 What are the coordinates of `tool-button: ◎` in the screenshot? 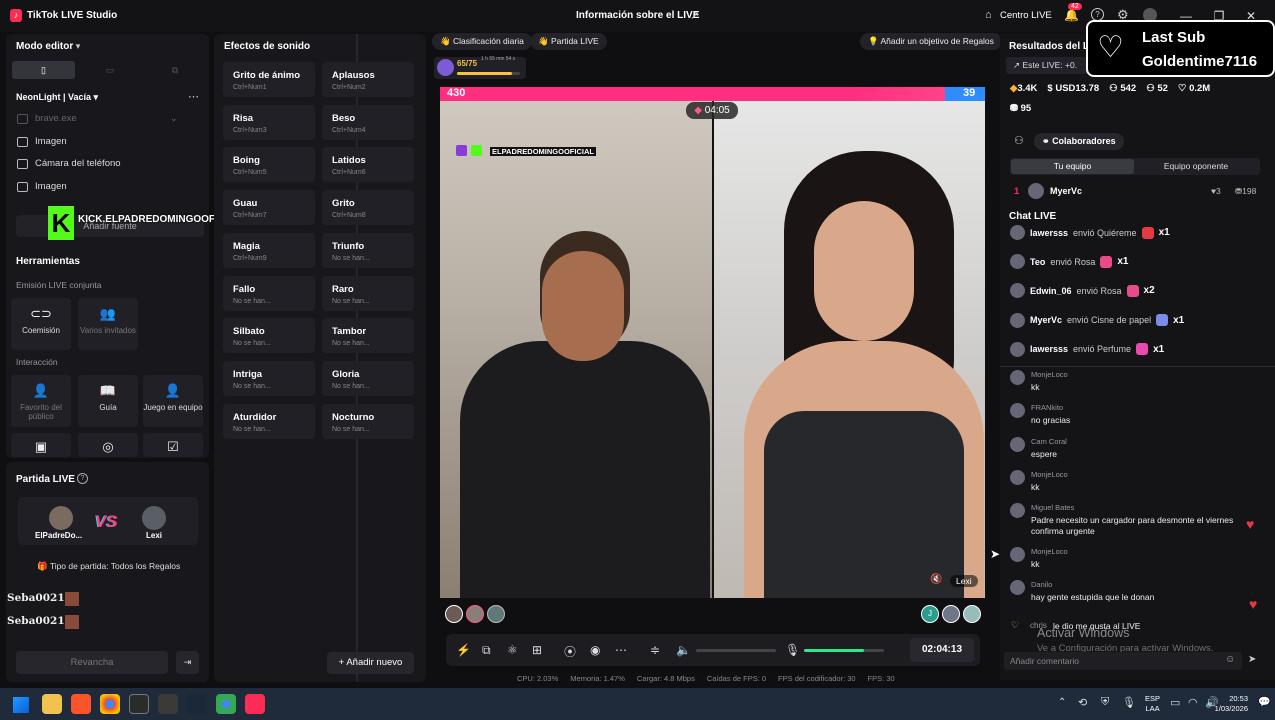 It's located at (108, 445).